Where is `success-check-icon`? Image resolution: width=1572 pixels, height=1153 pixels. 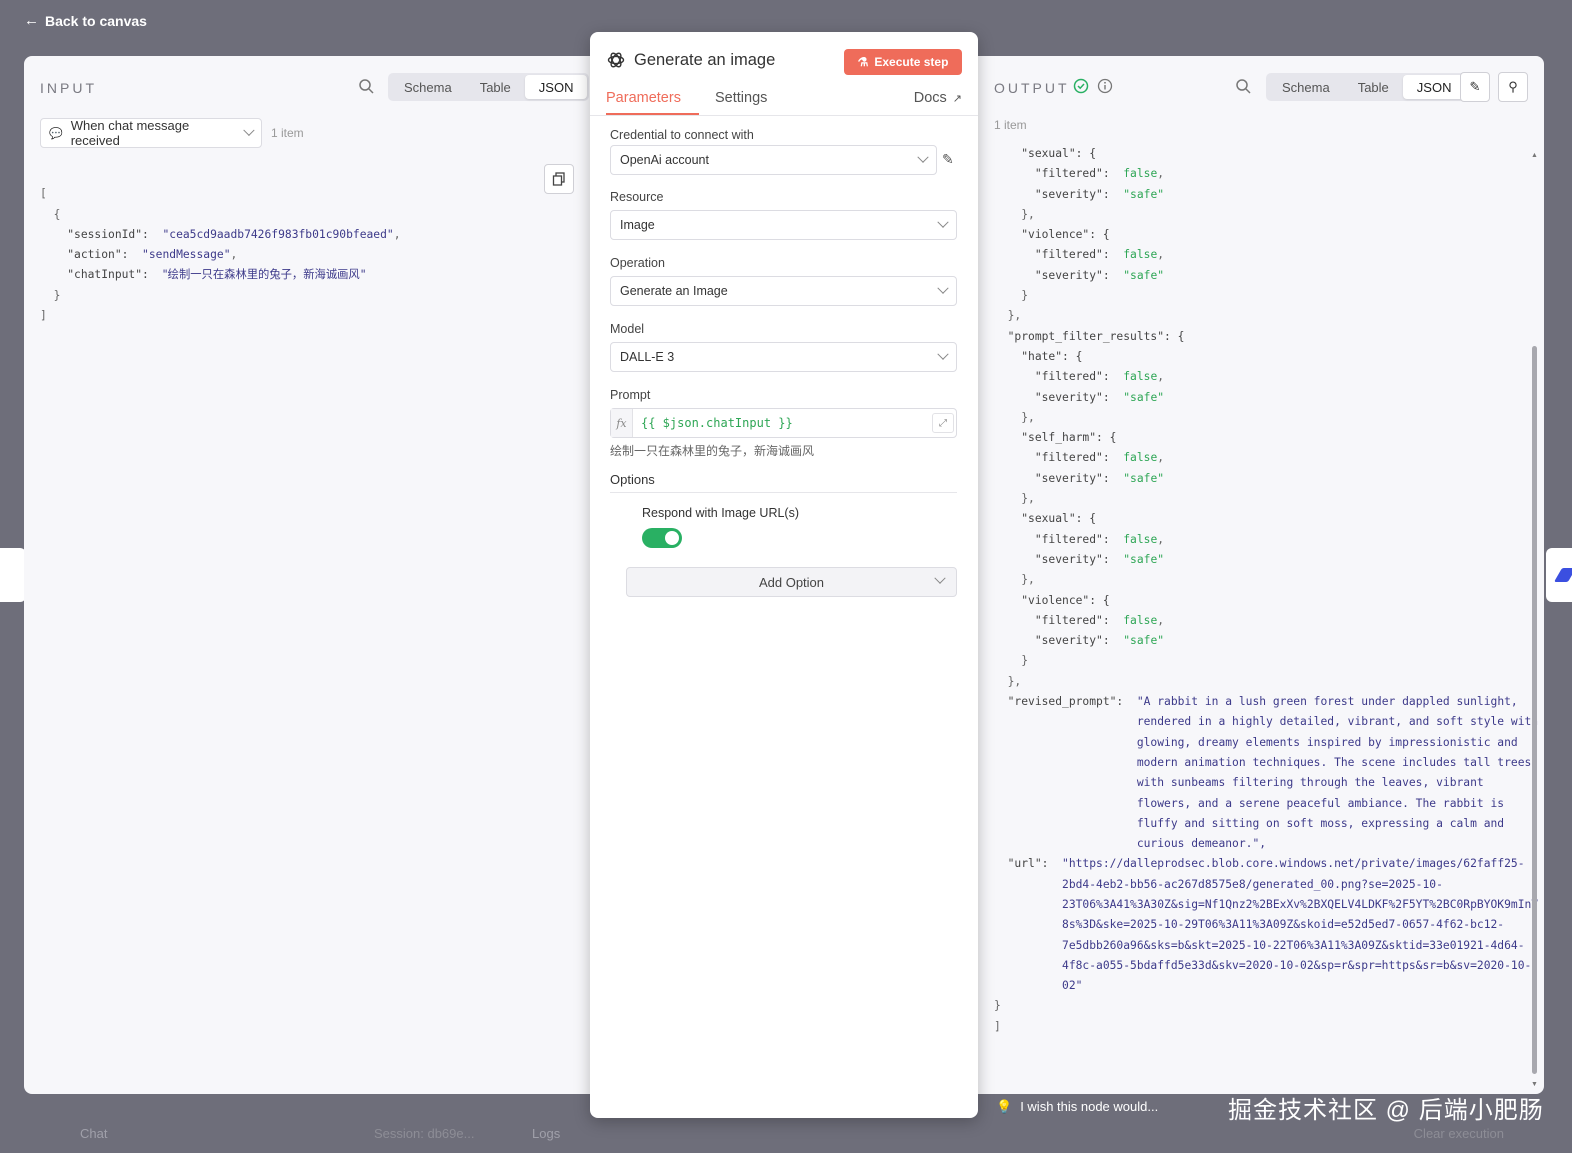
success-check-icon is located at coordinates (1081, 86).